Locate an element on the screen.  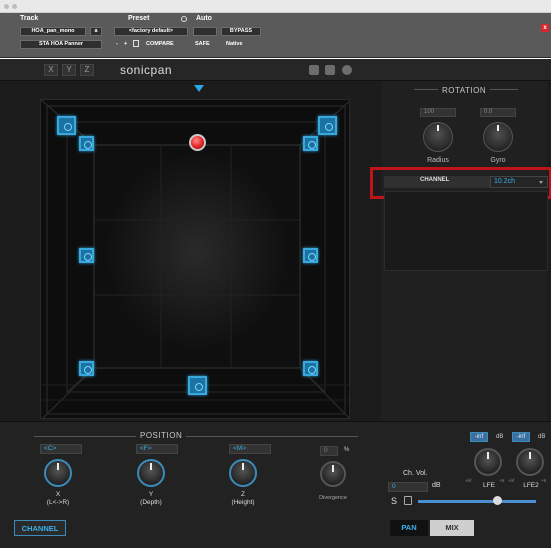
z-knob-label-name: Z is located at coordinates (243, 494).